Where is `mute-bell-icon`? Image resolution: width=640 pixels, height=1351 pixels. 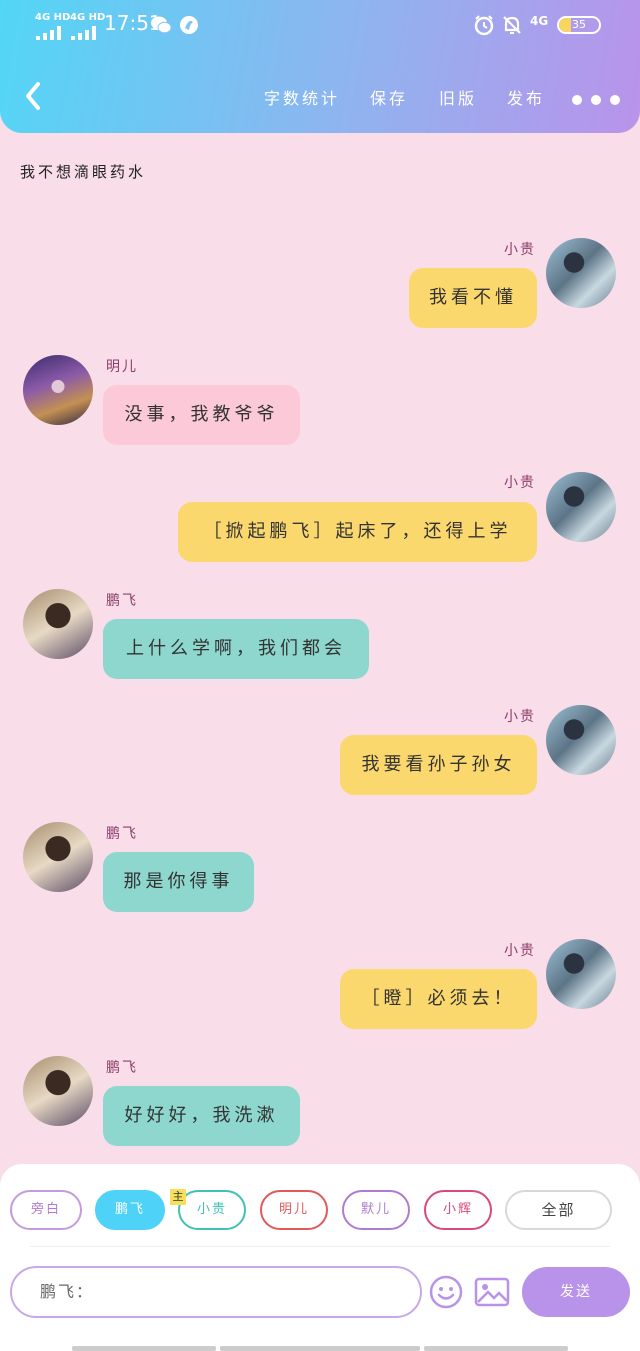 mute-bell-icon is located at coordinates (512, 25).